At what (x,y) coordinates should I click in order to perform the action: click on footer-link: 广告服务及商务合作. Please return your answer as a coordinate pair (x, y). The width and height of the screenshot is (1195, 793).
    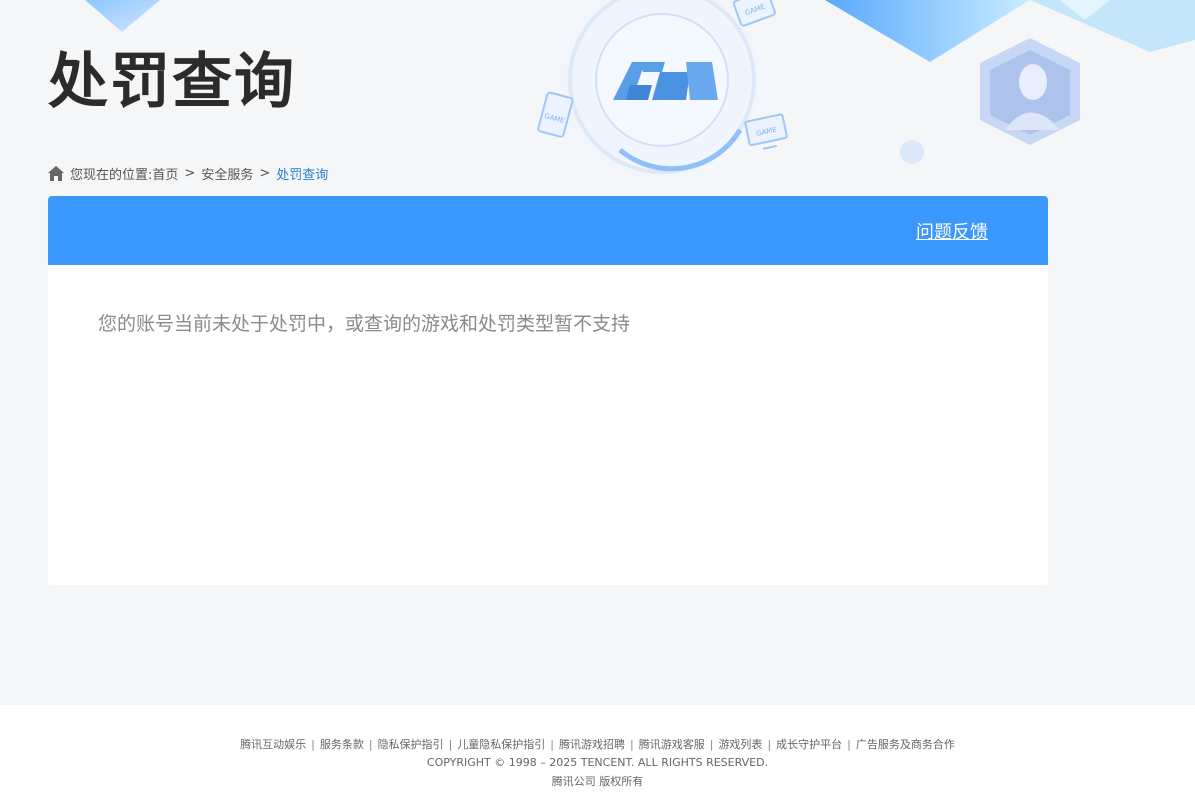
    Looking at the image, I should click on (905, 744).